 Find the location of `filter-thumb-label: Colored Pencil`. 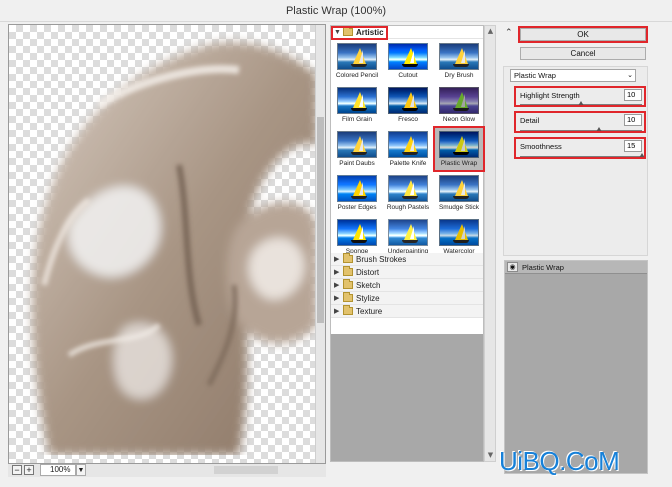

filter-thumb-label: Colored Pencil is located at coordinates (357, 75).